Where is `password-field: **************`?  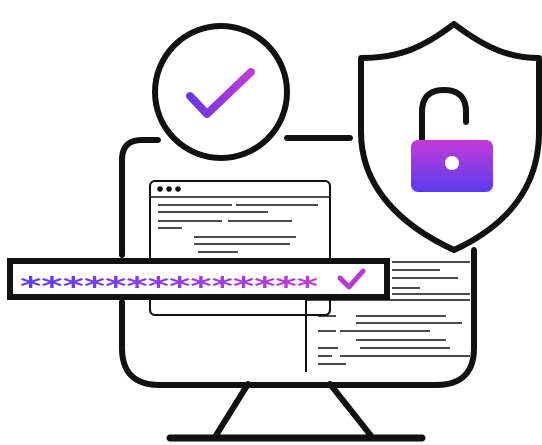
password-field: ************** is located at coordinates (198, 280).